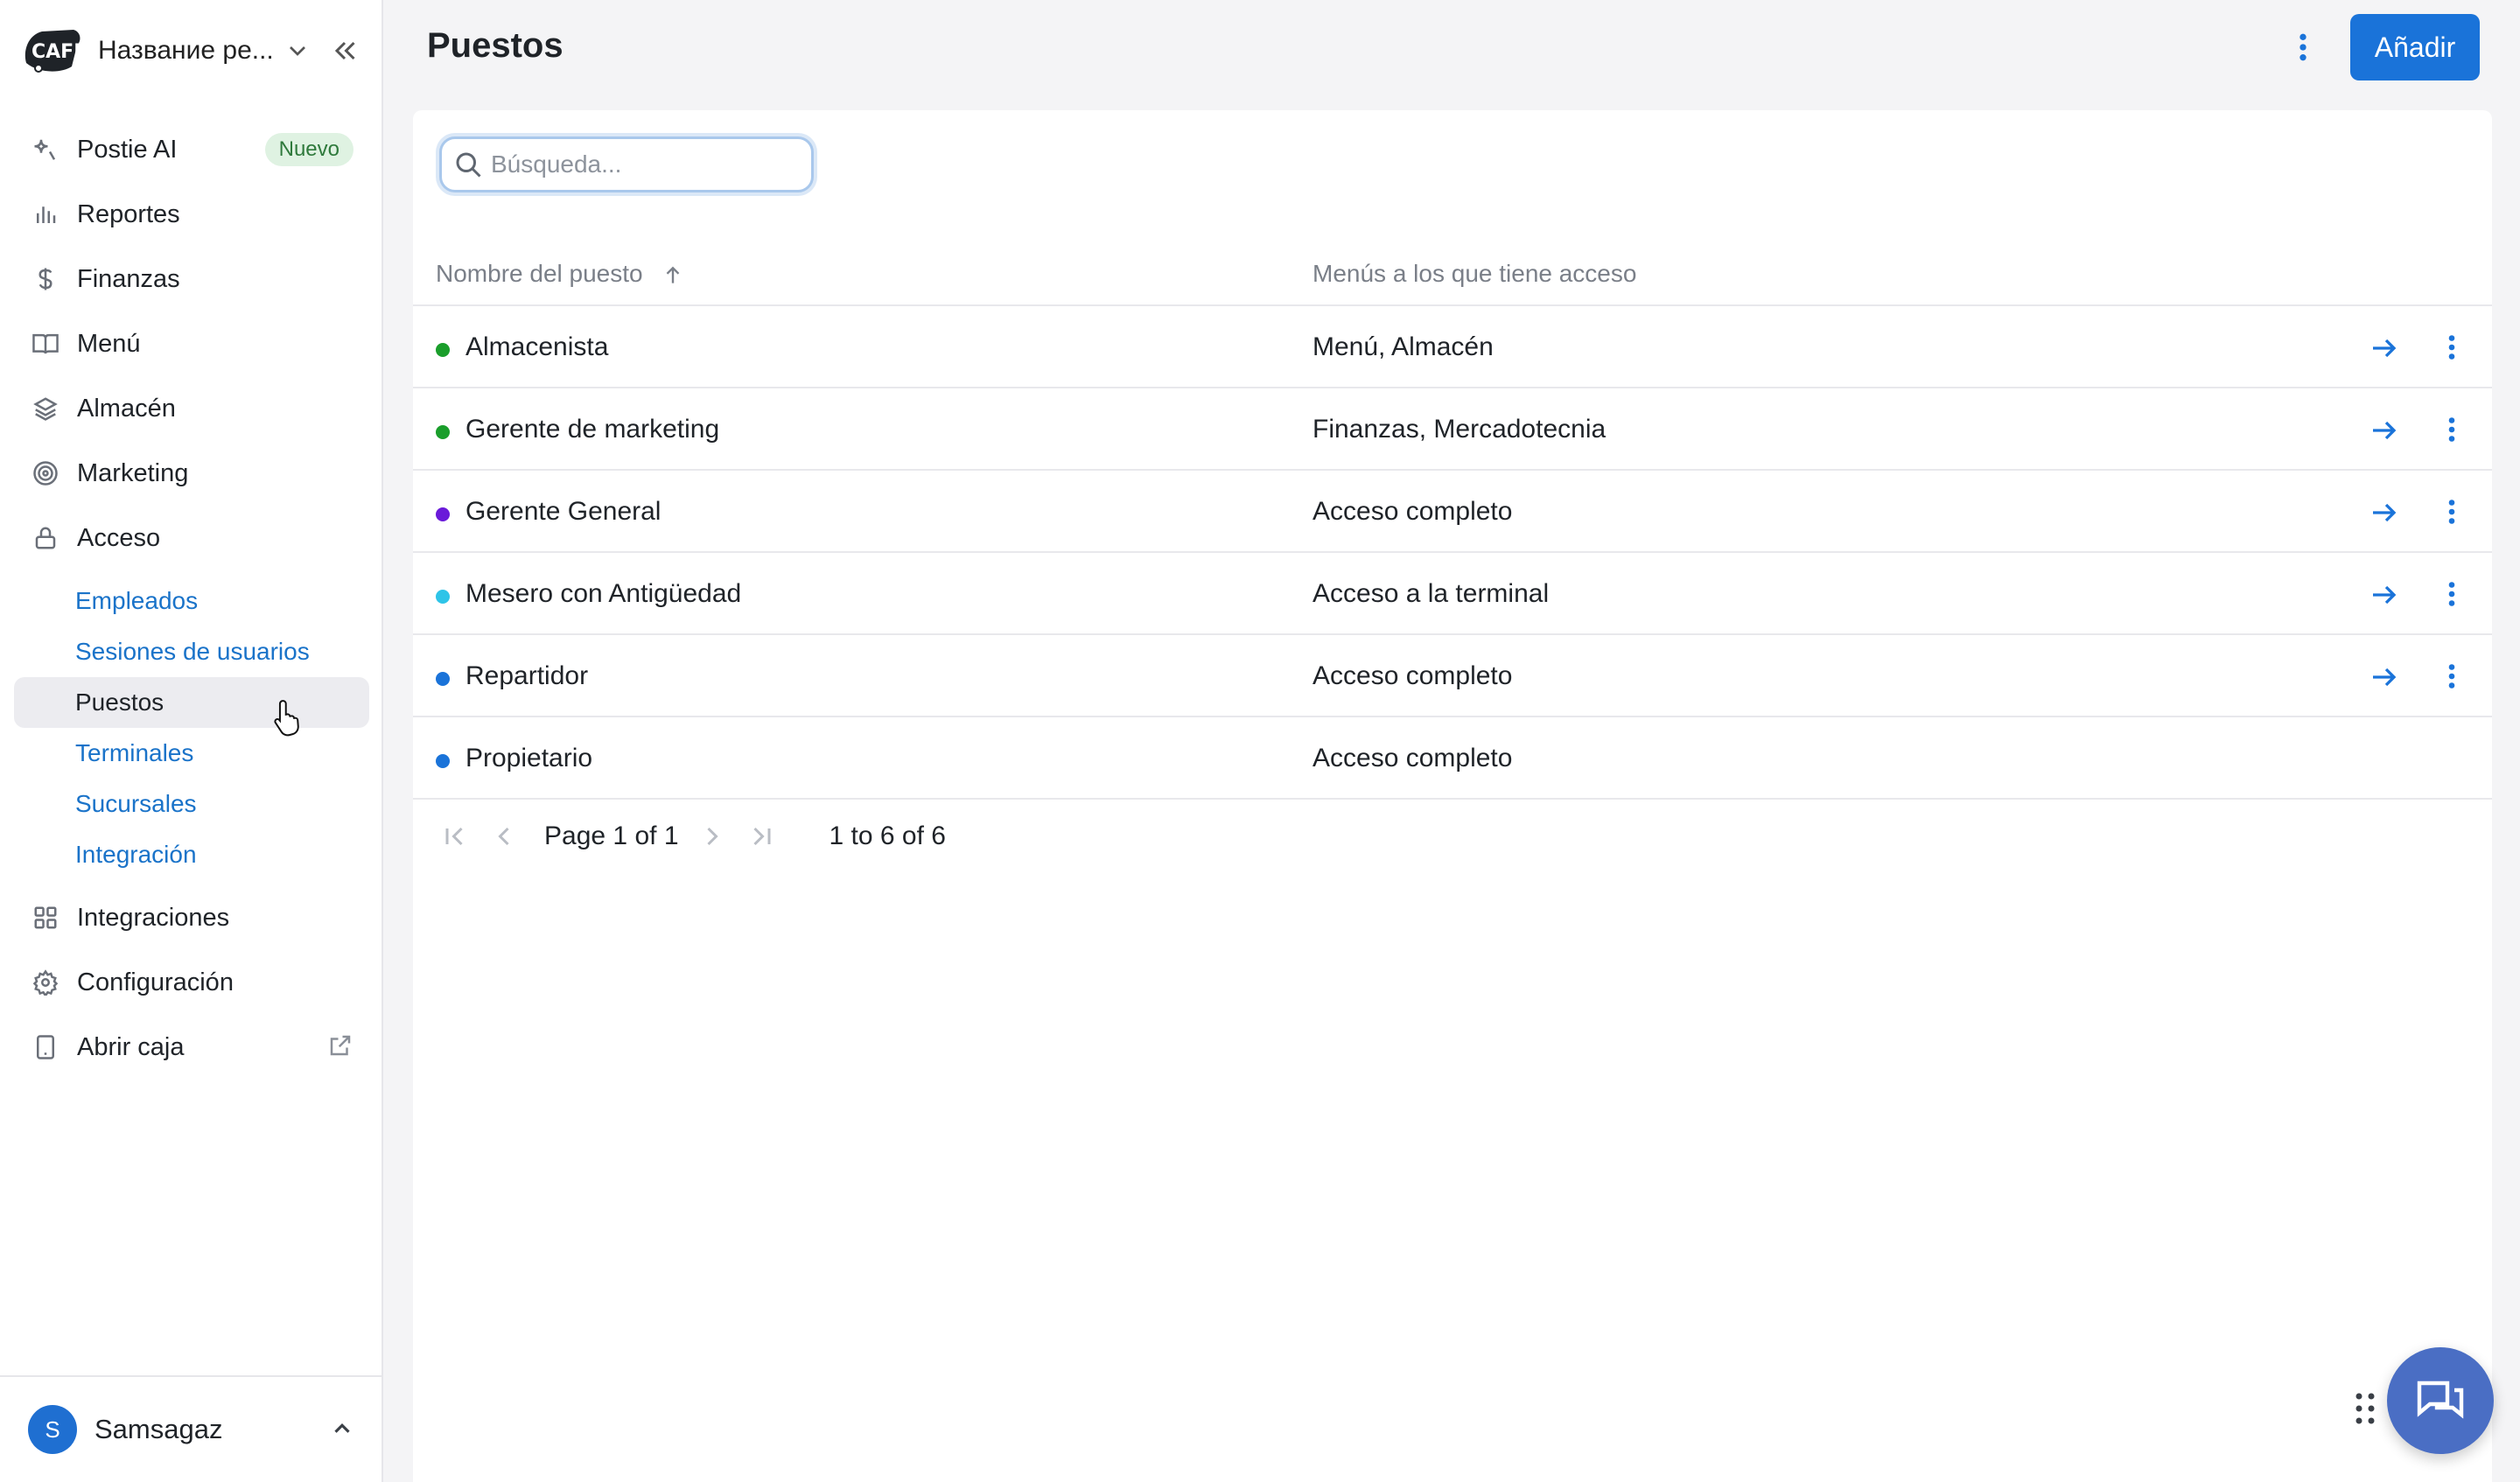 This screenshot has height=1482, width=2520. What do you see at coordinates (191, 343) in the screenshot?
I see `sidebar-item-menu: Menú` at bounding box center [191, 343].